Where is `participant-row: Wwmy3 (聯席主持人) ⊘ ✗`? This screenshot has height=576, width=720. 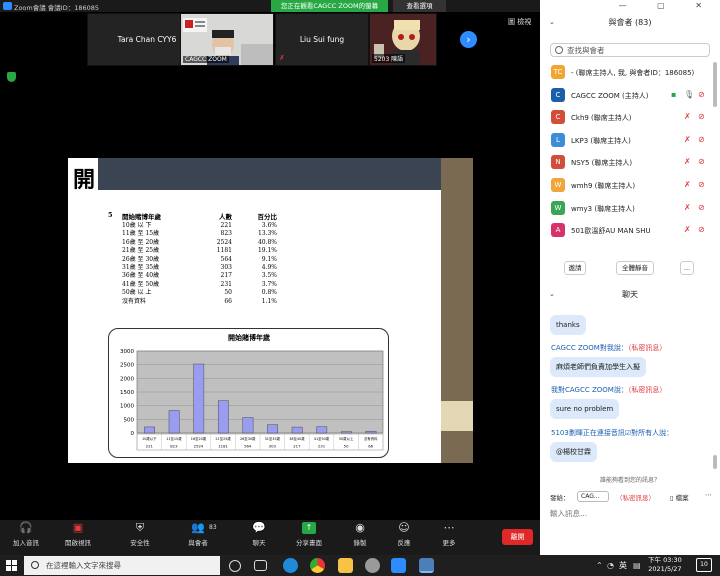 participant-row: Wwmy3 (聯席主持人) ⊘ ✗ is located at coordinates (632, 209).